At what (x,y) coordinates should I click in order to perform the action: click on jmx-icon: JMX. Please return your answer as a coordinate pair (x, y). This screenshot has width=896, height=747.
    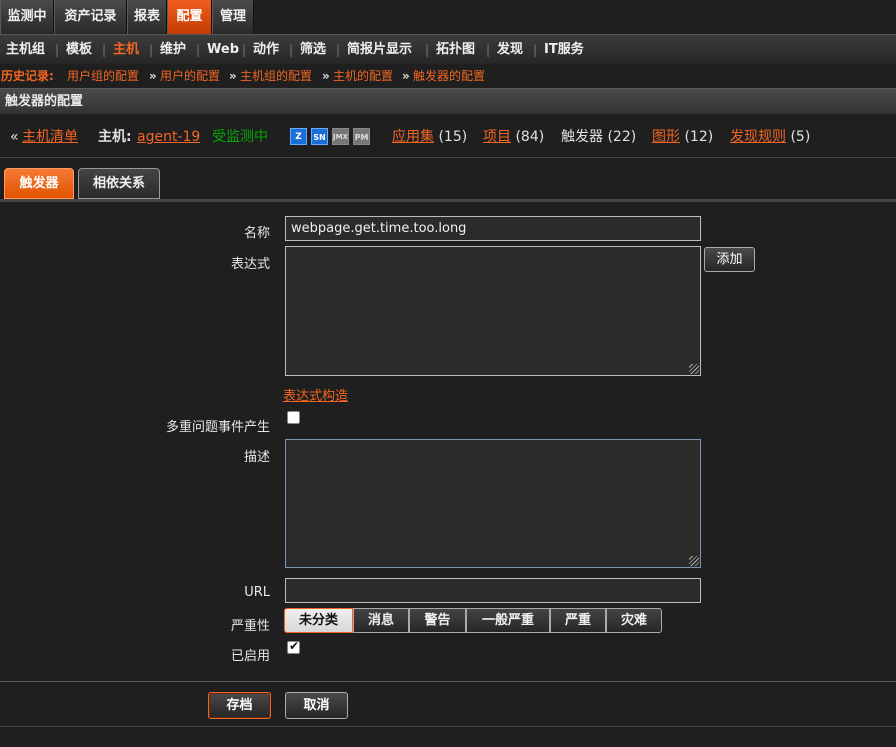
    Looking at the image, I should click on (340, 136).